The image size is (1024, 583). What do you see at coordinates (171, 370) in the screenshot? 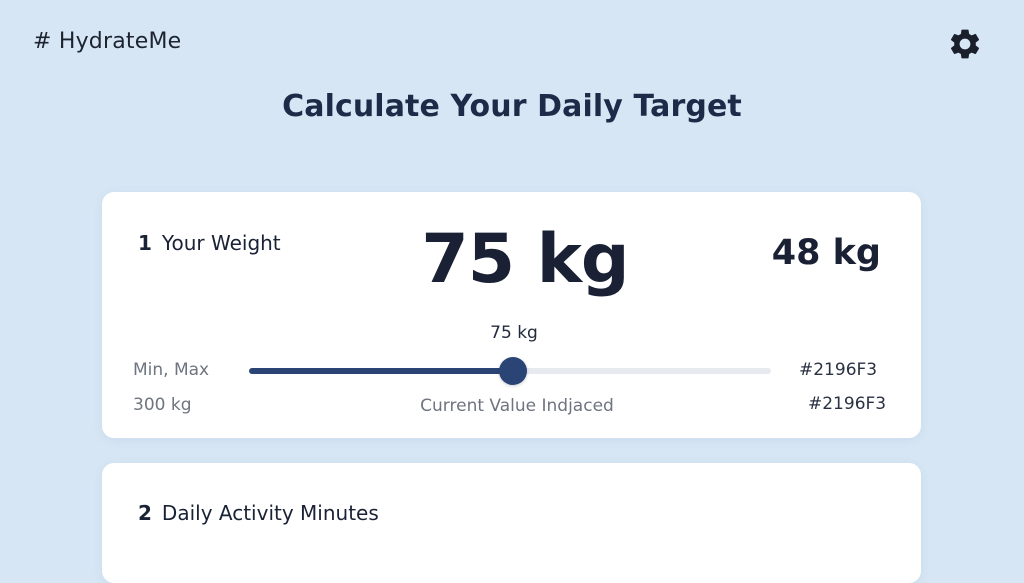
I see `min-max-label: Min, Max` at bounding box center [171, 370].